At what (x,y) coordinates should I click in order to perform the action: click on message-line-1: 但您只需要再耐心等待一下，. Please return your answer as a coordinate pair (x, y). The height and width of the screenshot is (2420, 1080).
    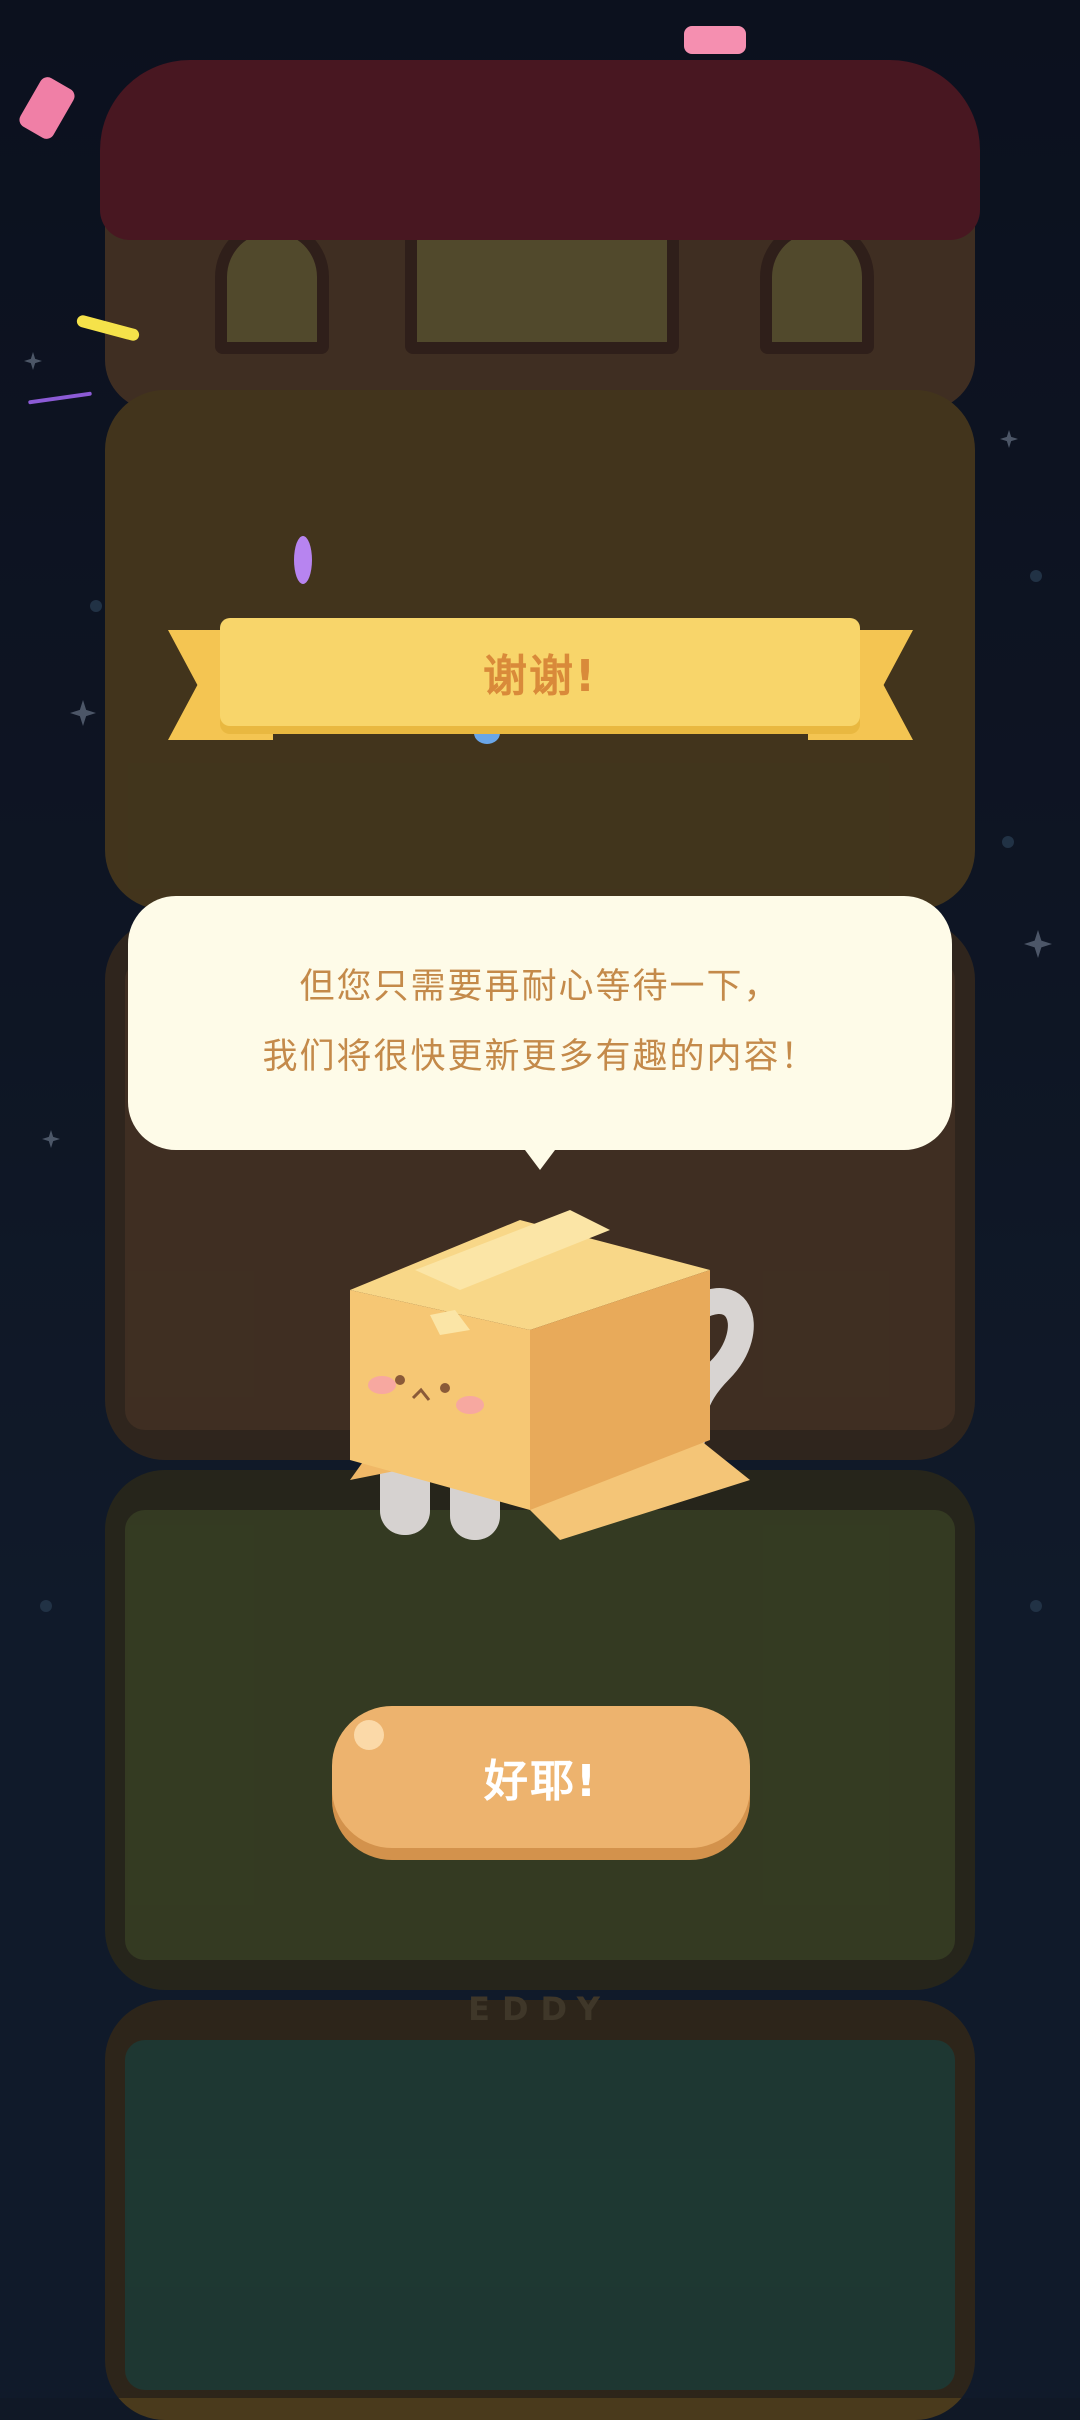
    Looking at the image, I should click on (540, 987).